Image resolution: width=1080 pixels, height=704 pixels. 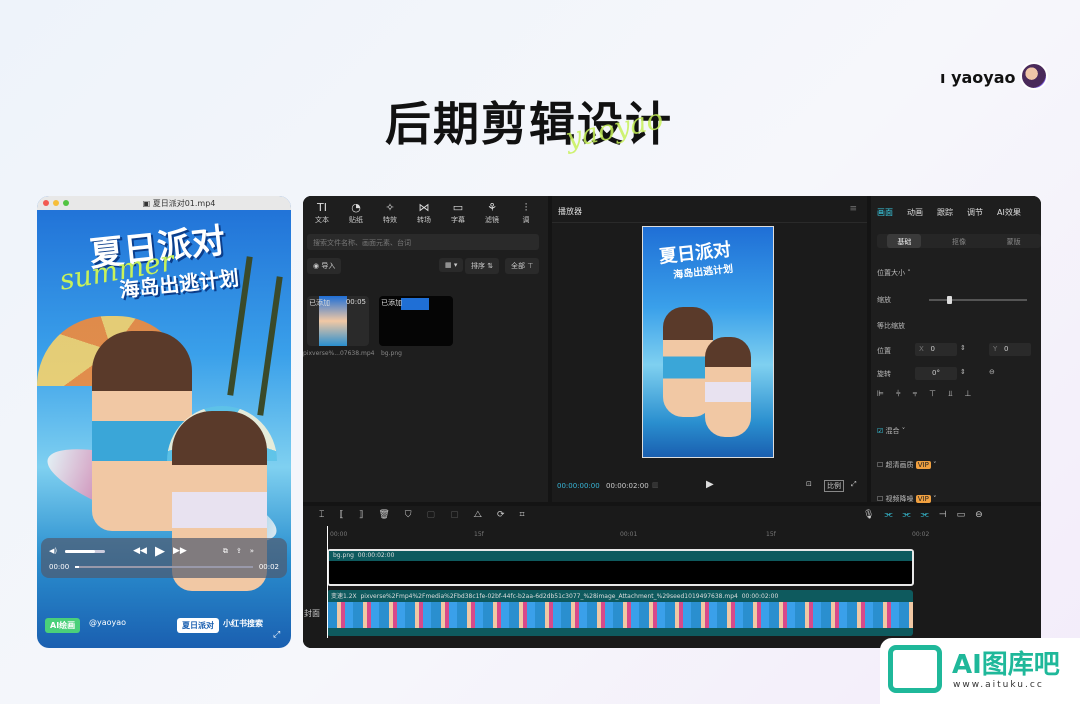 What do you see at coordinates (888, 515) in the screenshot?
I see `link-icon: ⫘` at bounding box center [888, 515].